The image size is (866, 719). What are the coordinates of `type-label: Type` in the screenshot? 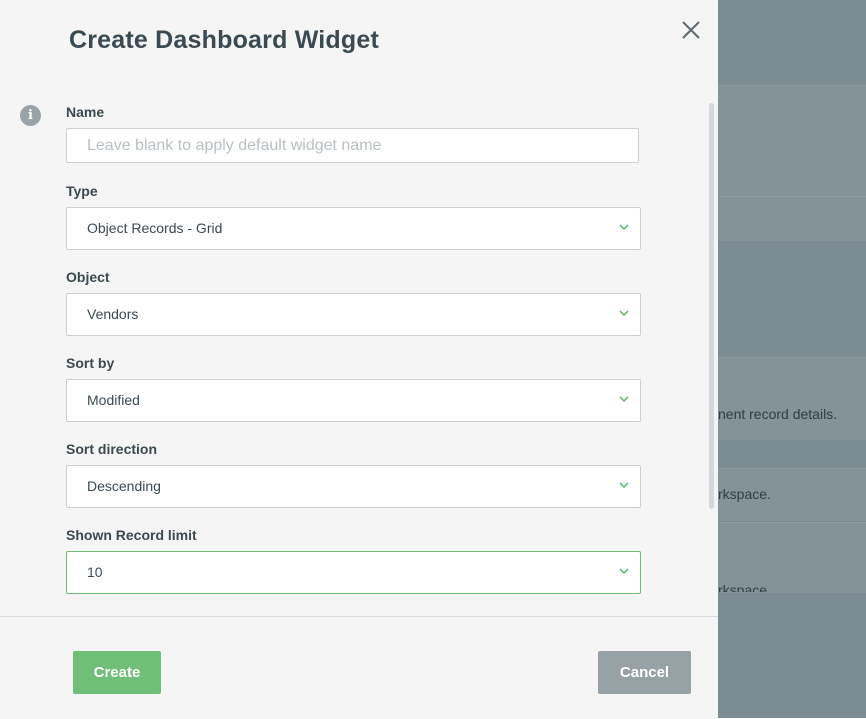 It's located at (82, 191).